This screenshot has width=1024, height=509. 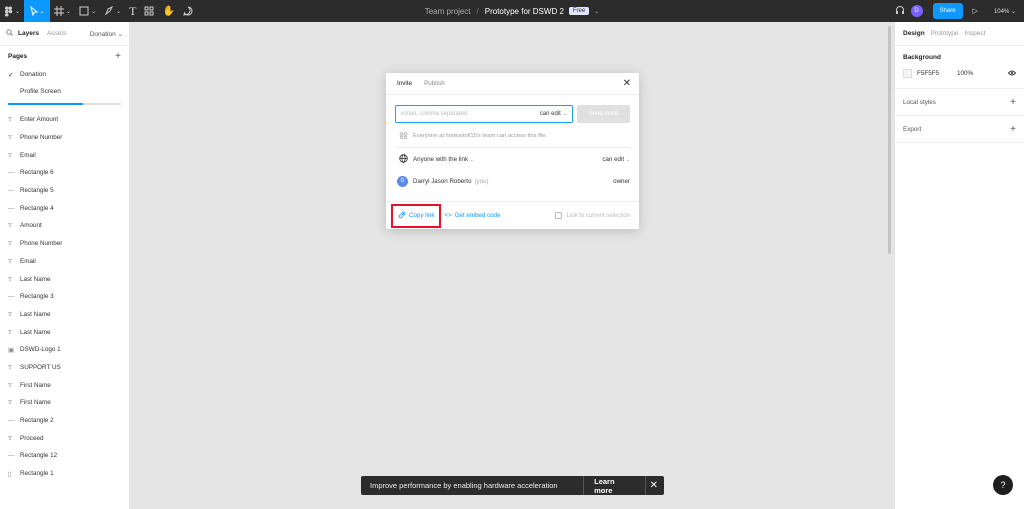 I want to click on file-name: Prototype for DSWD 2, so click(x=524, y=11).